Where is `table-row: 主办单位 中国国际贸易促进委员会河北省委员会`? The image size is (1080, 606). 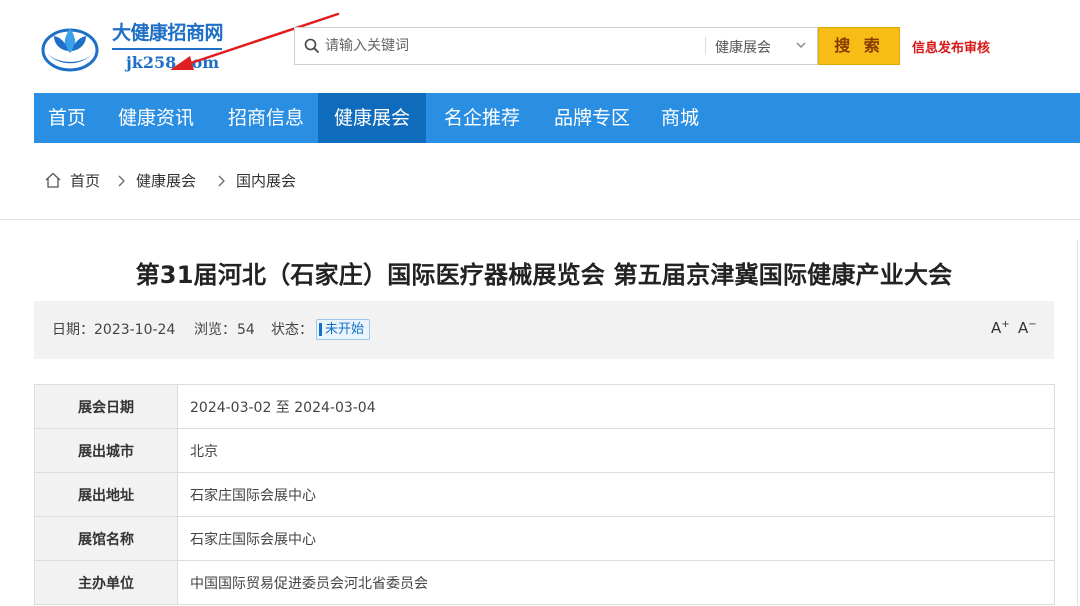
table-row: 主办单位 中国国际贸易促进委员会河北省委员会 is located at coordinates (544, 582).